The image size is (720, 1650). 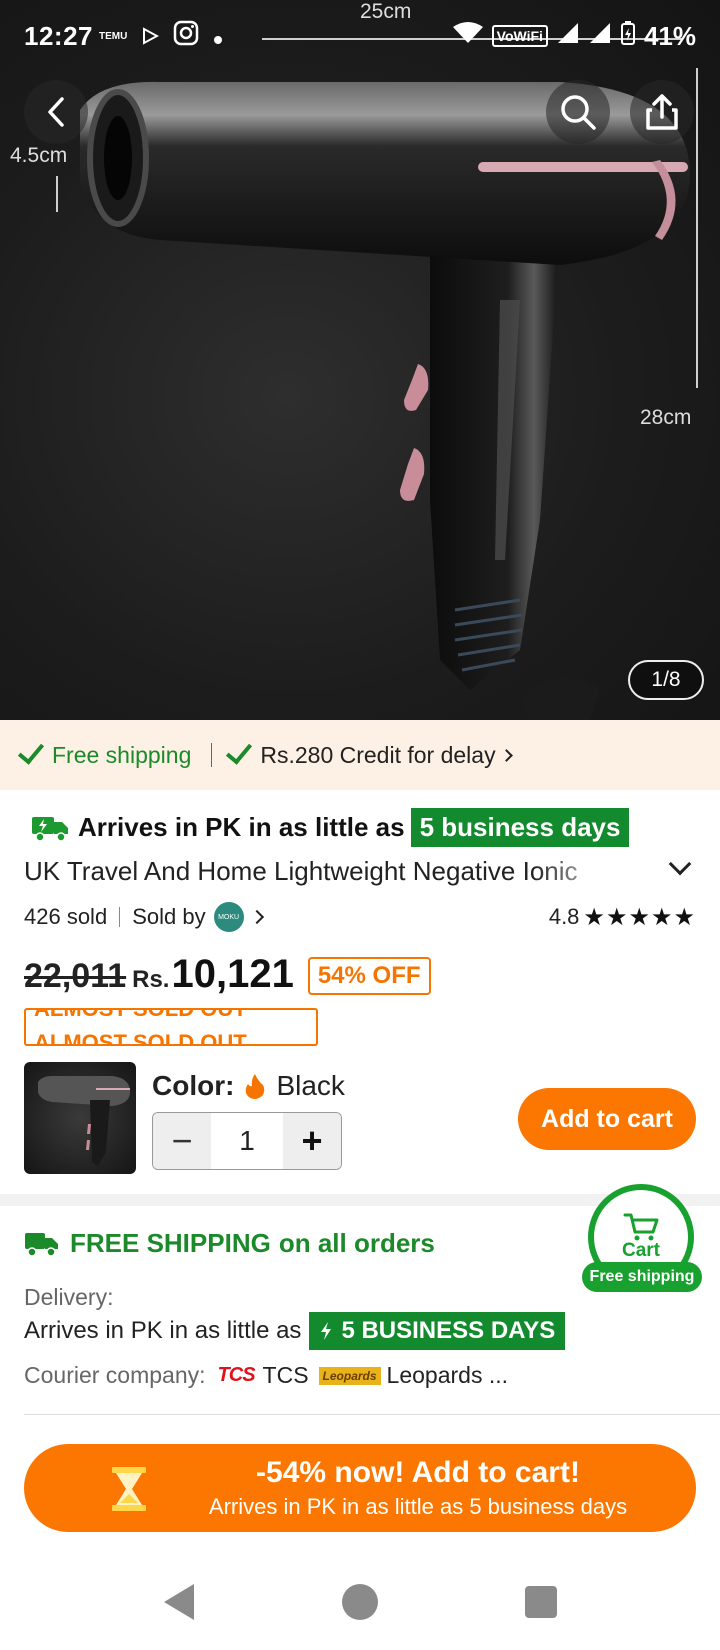 What do you see at coordinates (232, 974) in the screenshot?
I see `sale-price: 10,121` at bounding box center [232, 974].